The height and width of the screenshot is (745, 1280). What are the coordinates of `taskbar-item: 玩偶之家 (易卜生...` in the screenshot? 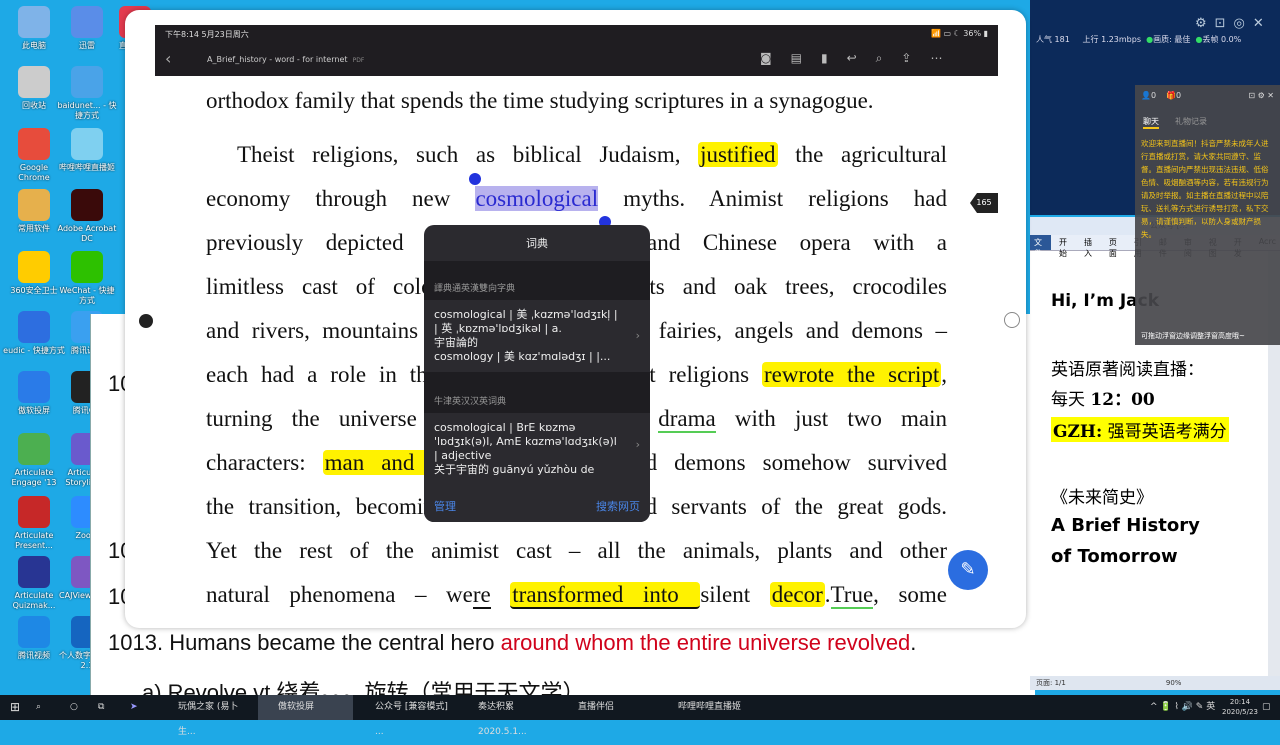 It's located at (205, 716).